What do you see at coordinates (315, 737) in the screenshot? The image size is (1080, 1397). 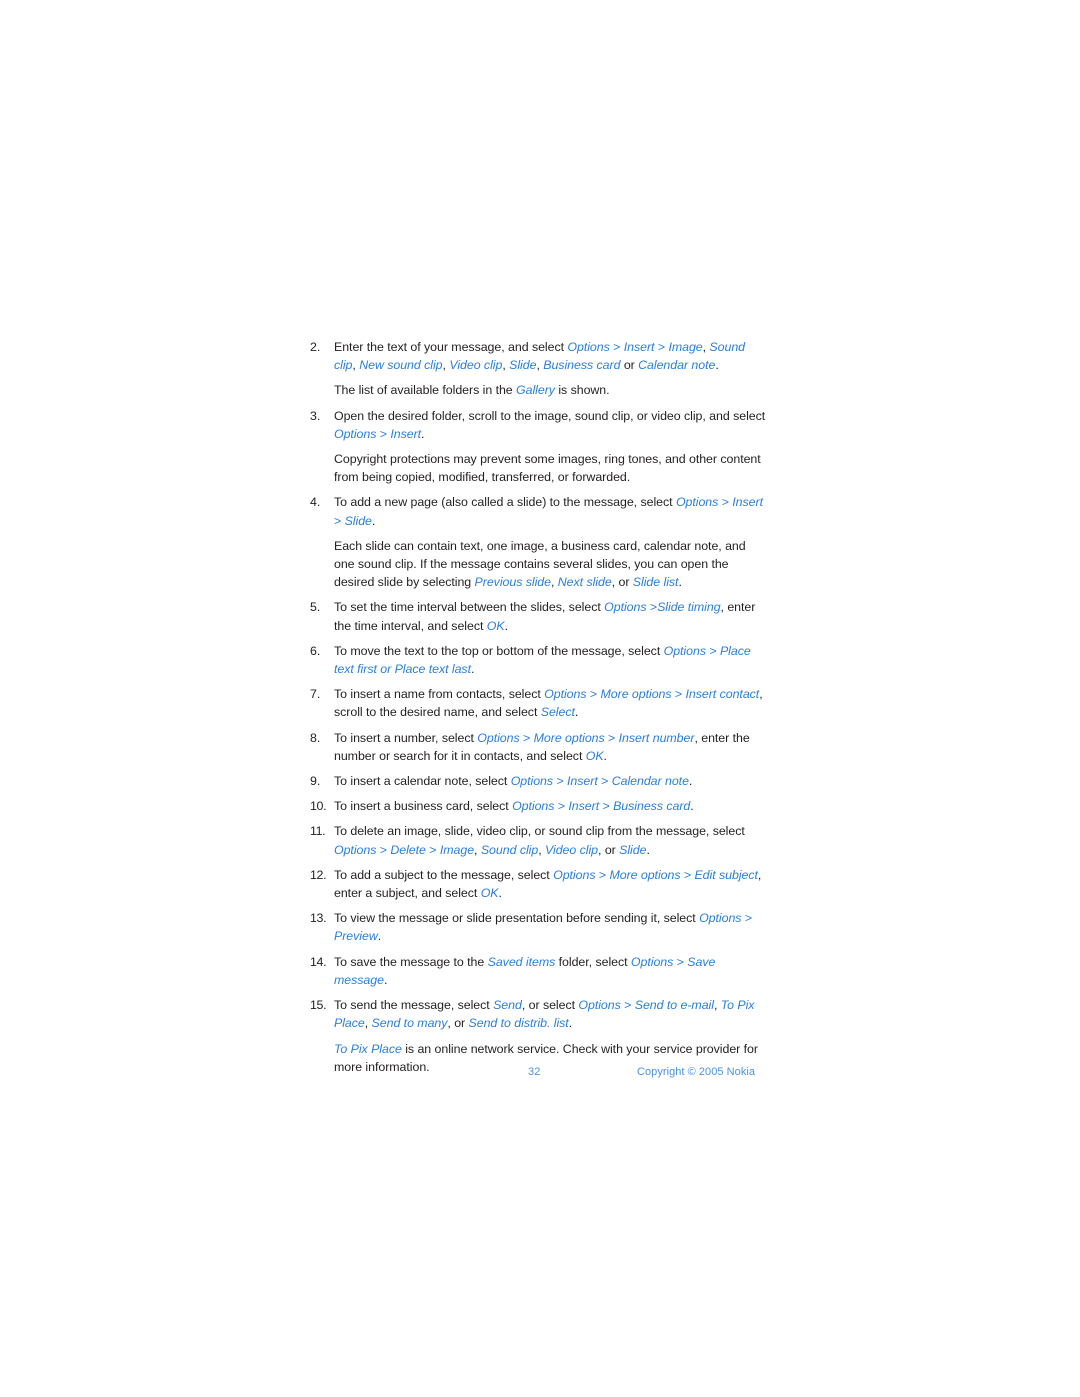 I see `list-item-number: 8.` at bounding box center [315, 737].